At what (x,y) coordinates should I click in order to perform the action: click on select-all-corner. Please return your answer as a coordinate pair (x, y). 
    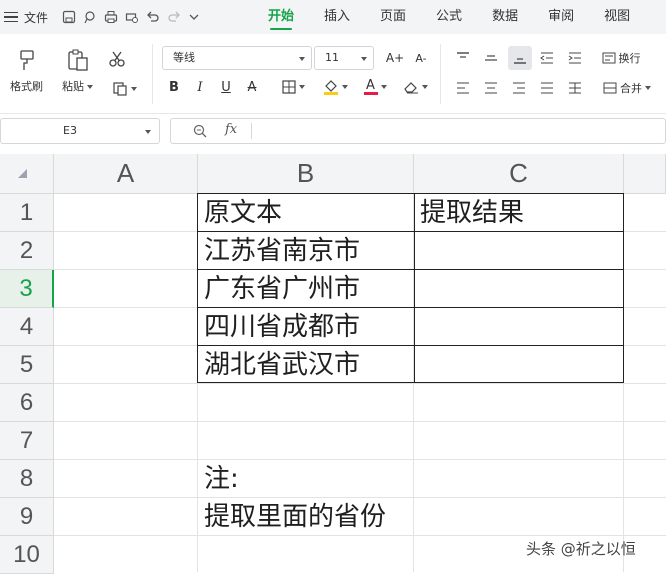
    Looking at the image, I should click on (27, 174).